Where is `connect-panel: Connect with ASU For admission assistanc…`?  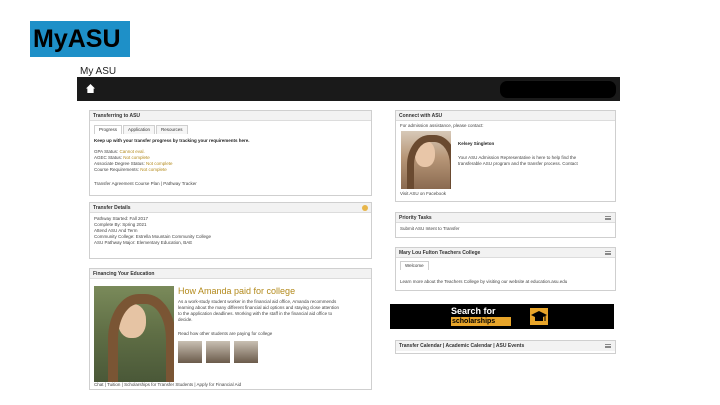
connect-panel: Connect with ASU For admission assistanc… is located at coordinates (505, 156).